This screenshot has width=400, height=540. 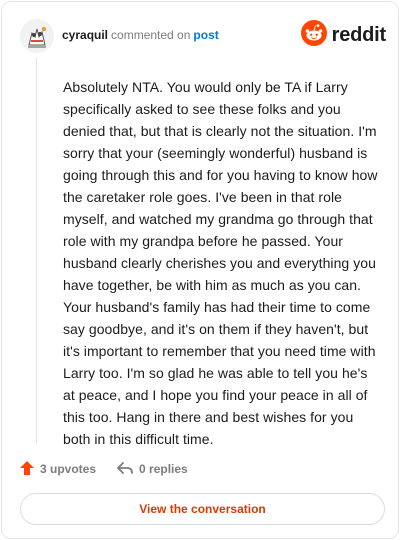 What do you see at coordinates (163, 469) in the screenshot?
I see `reply-count: 0 replies` at bounding box center [163, 469].